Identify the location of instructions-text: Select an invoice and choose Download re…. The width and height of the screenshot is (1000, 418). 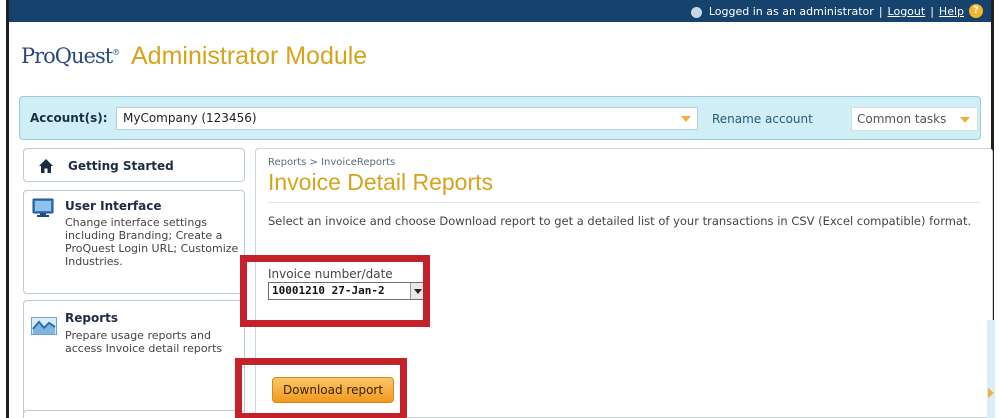
(620, 221).